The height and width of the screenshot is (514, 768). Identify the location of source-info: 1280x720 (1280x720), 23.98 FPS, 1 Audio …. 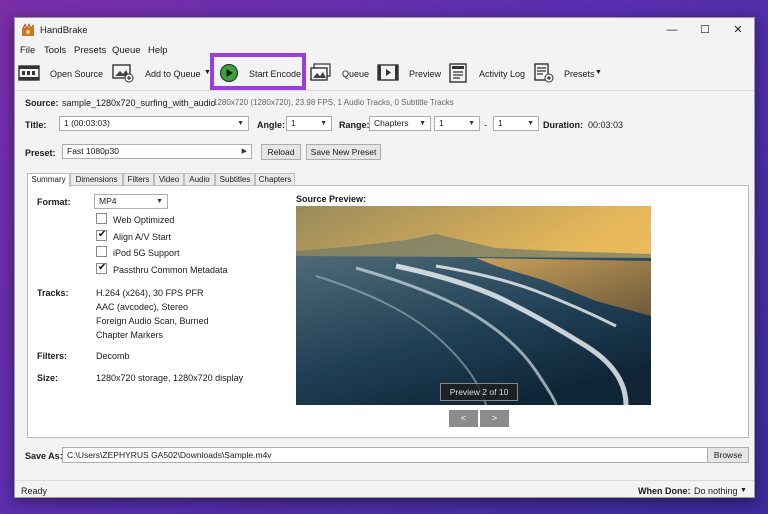
(333, 102).